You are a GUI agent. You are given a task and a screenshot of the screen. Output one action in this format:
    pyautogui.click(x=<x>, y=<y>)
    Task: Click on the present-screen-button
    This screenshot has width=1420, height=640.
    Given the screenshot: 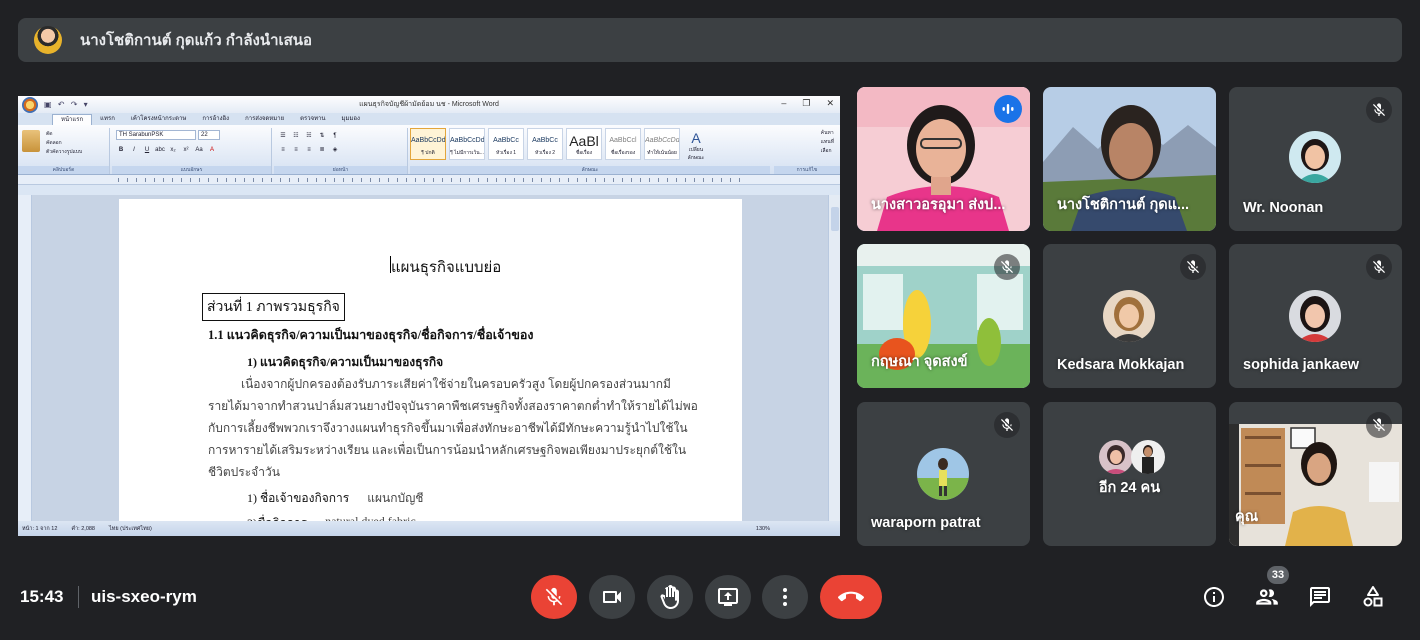 What is the action you would take?
    pyautogui.click(x=728, y=597)
    